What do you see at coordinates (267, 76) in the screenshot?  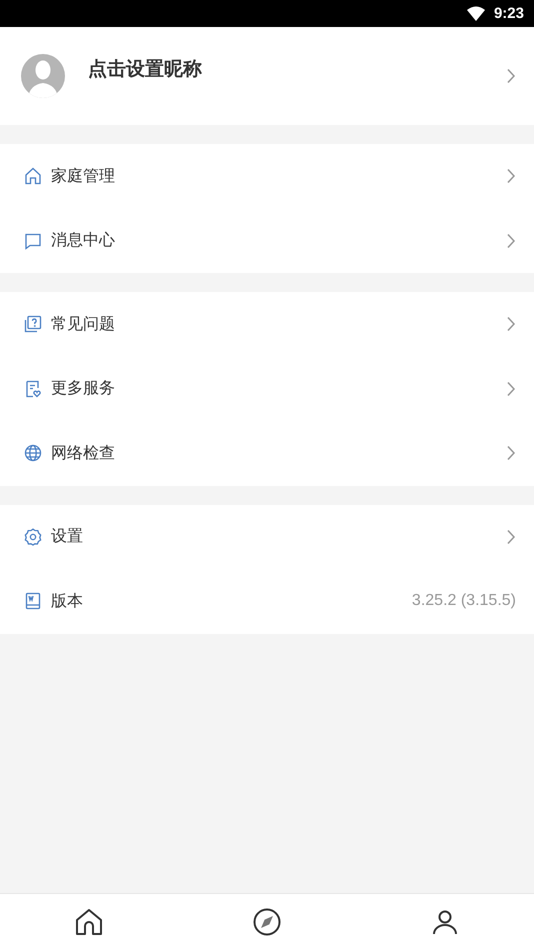 I see `profile-row: 点击设置昵称` at bounding box center [267, 76].